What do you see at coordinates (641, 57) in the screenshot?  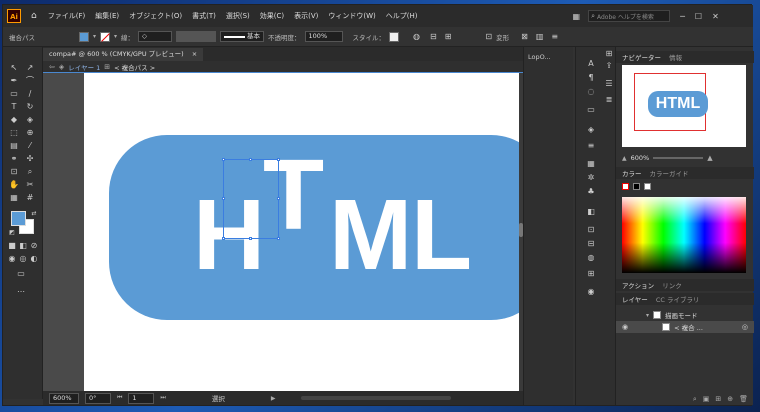 I see `tab-navigator: ナビゲーター` at bounding box center [641, 57].